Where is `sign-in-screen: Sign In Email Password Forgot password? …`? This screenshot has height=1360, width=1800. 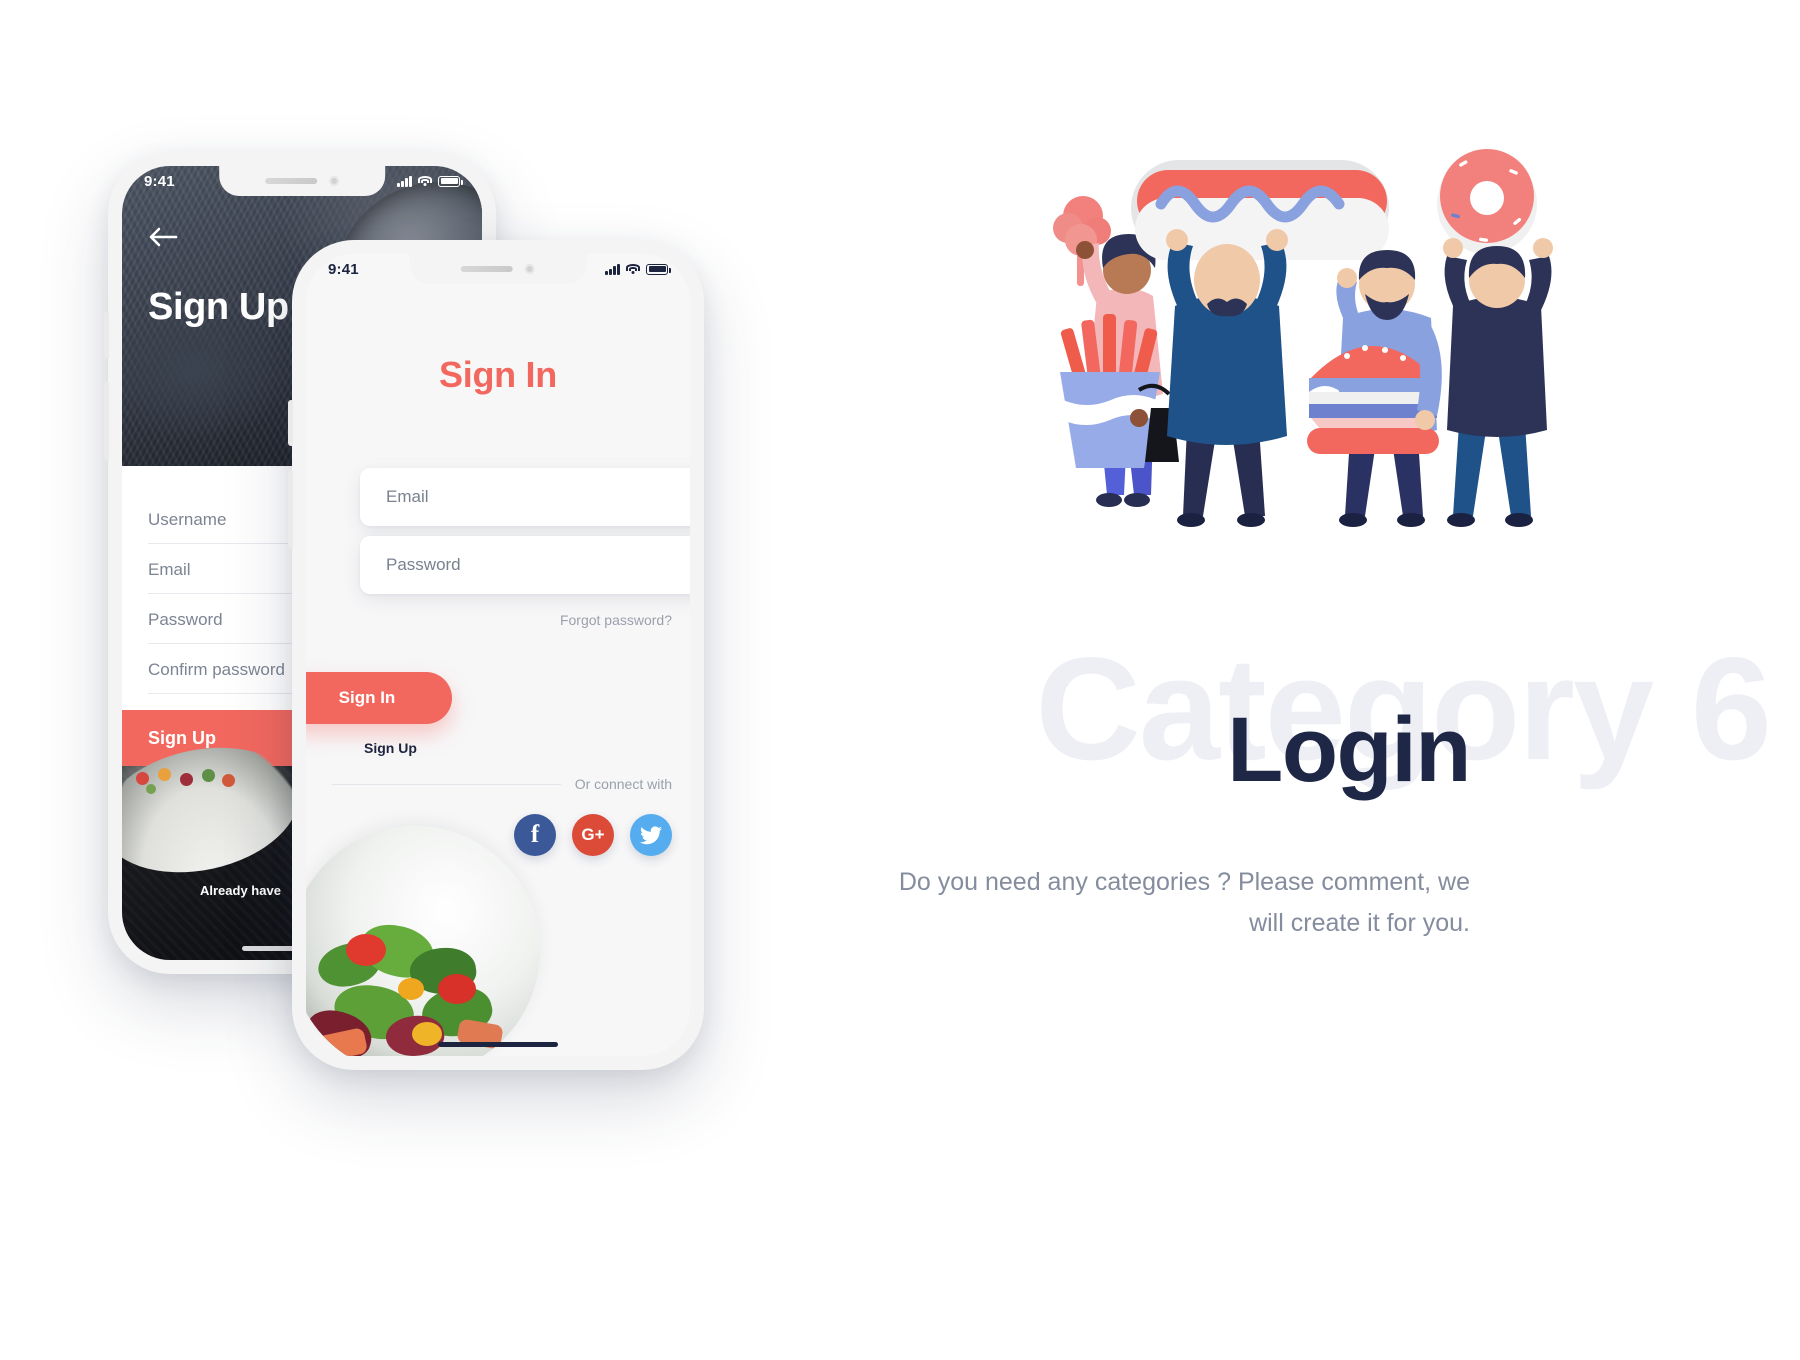 sign-in-screen: Sign In Email Password Forgot password? … is located at coordinates (498, 655).